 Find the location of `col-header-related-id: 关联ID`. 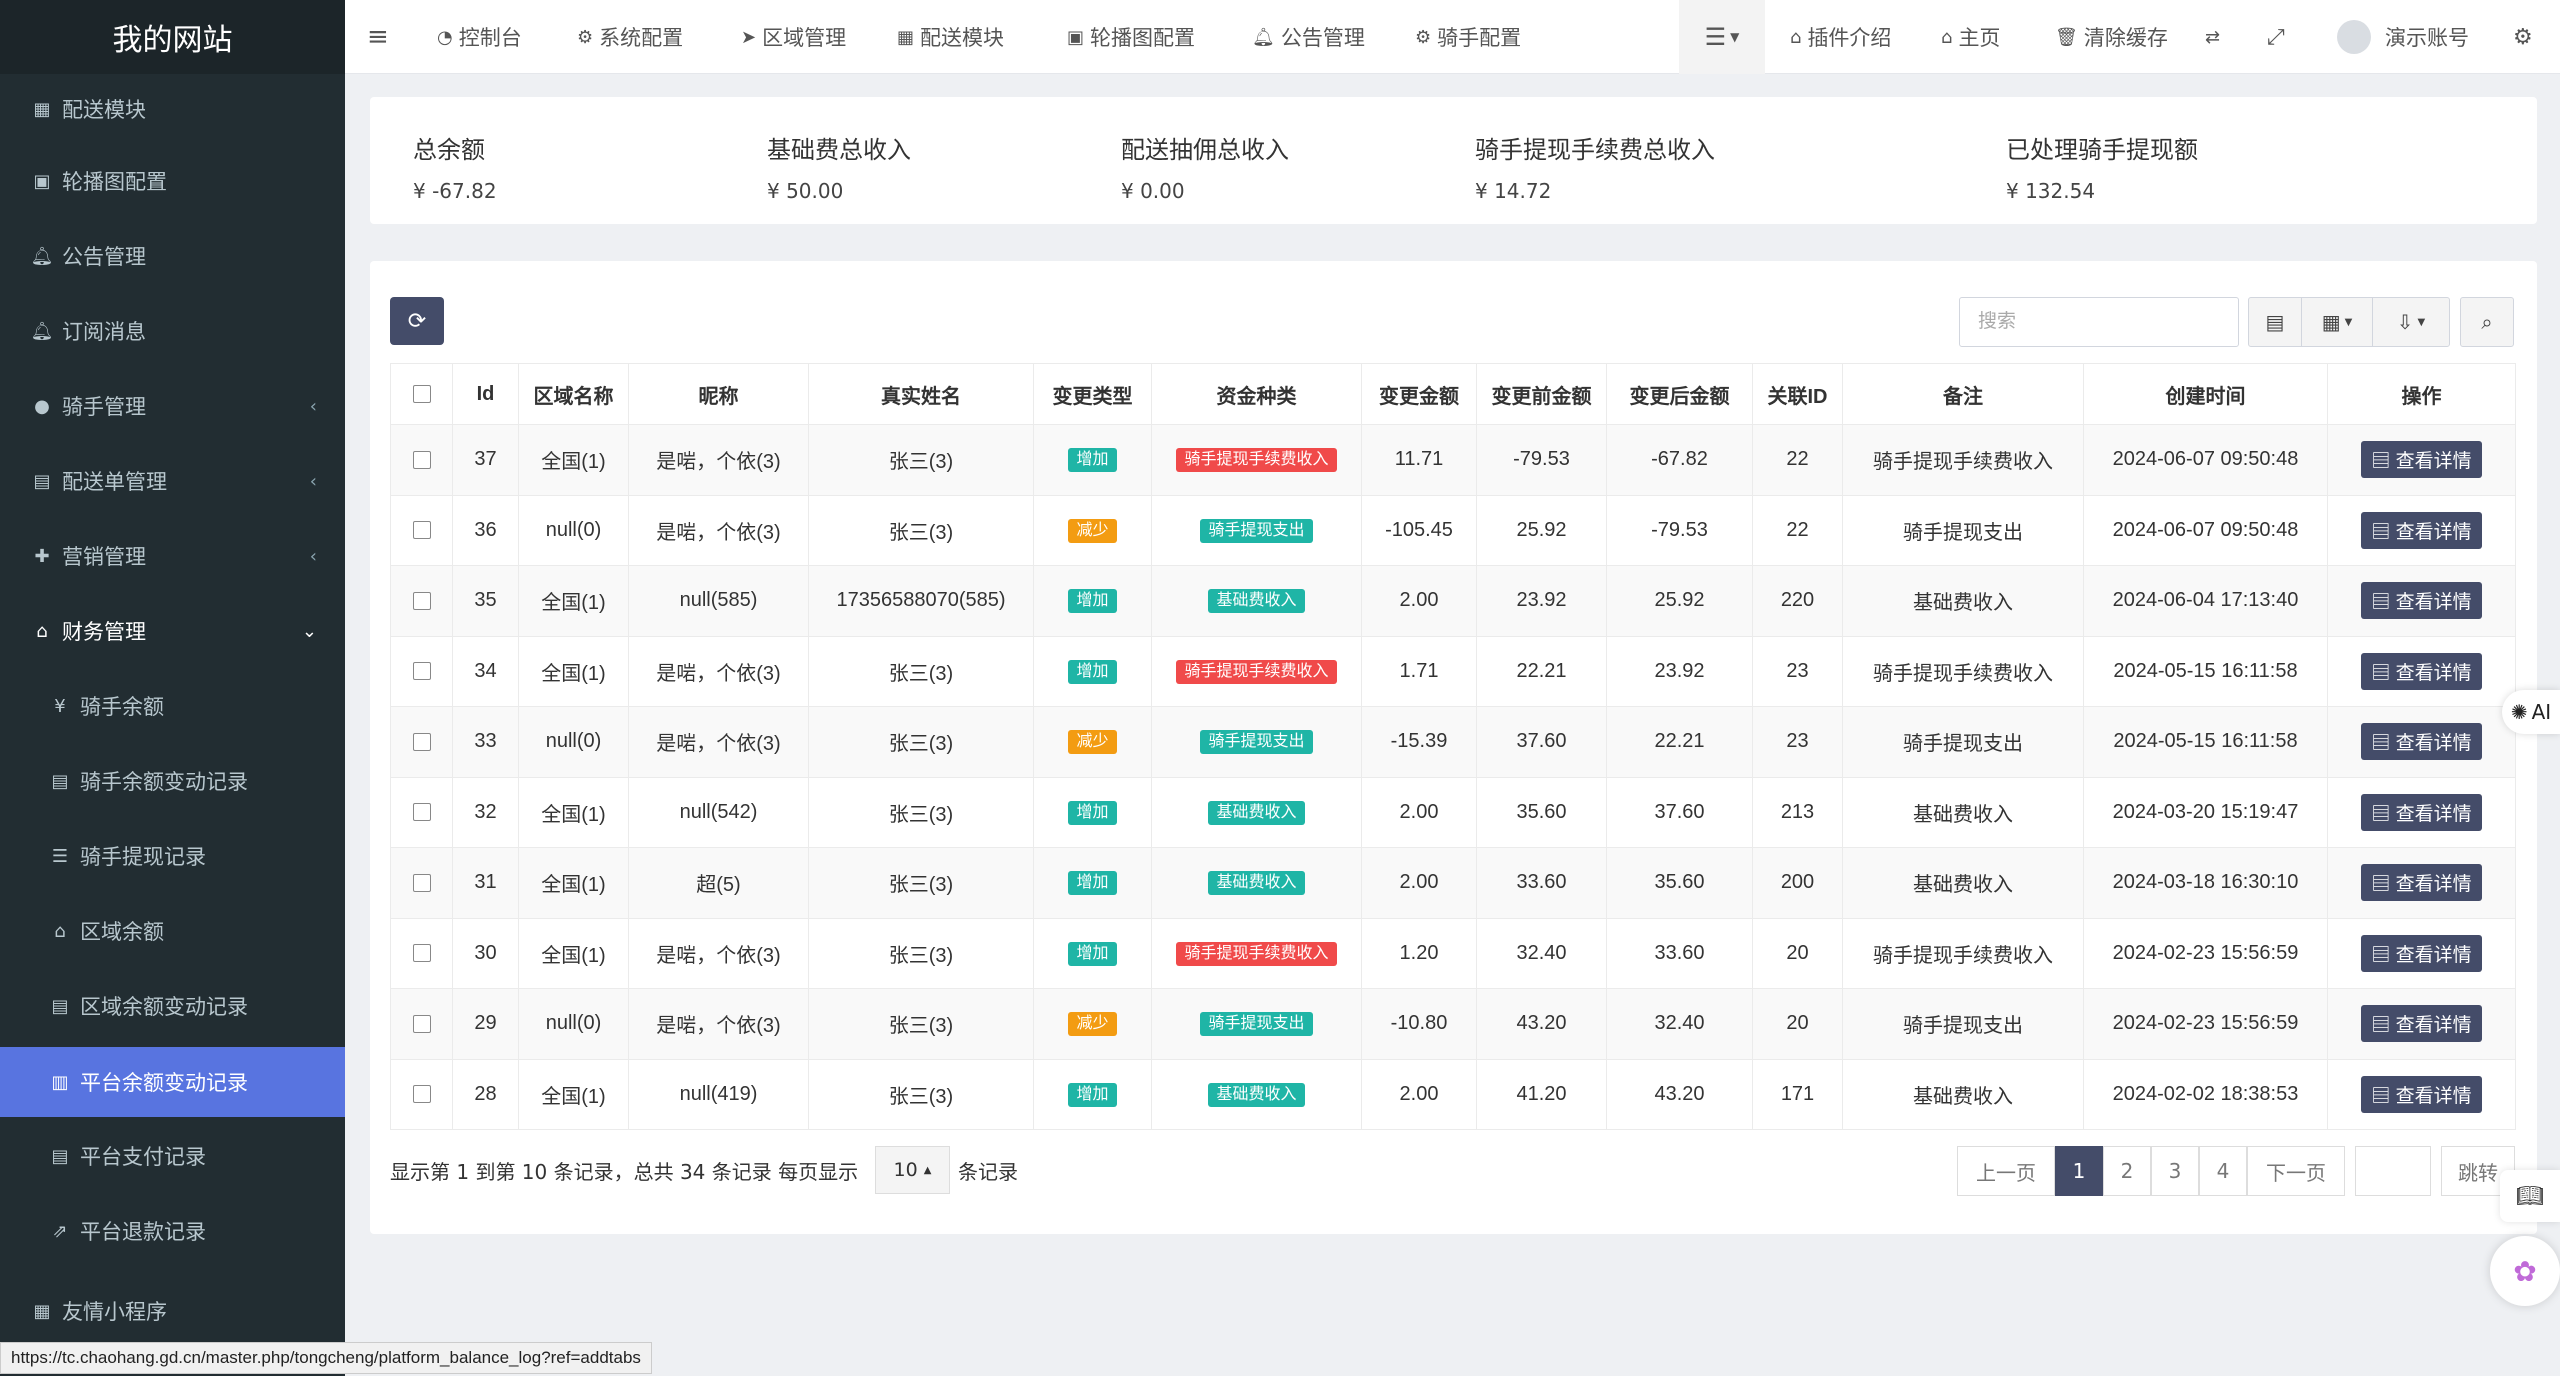

col-header-related-id: 关联ID is located at coordinates (1797, 394).